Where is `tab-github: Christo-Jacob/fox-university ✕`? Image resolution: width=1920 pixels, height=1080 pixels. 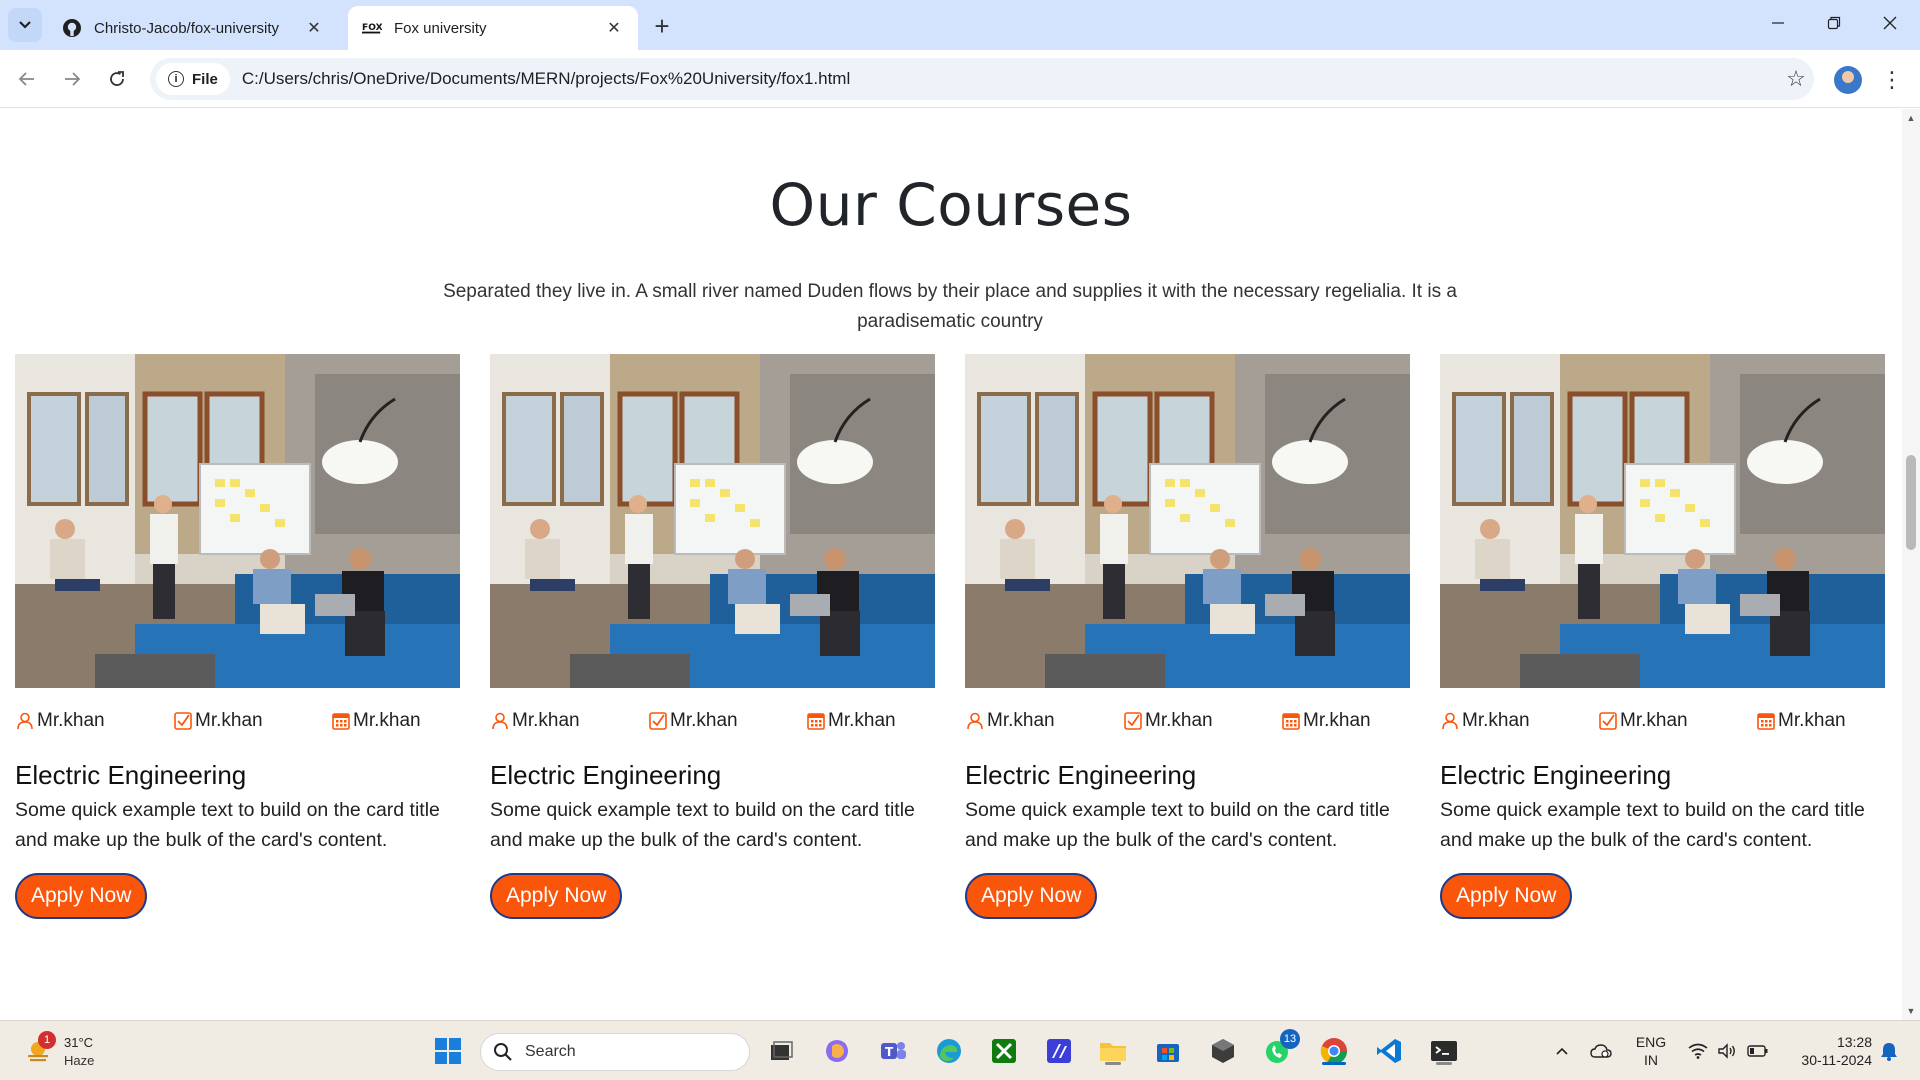
tab-github: Christo-Jacob/fox-university ✕ is located at coordinates (193, 28).